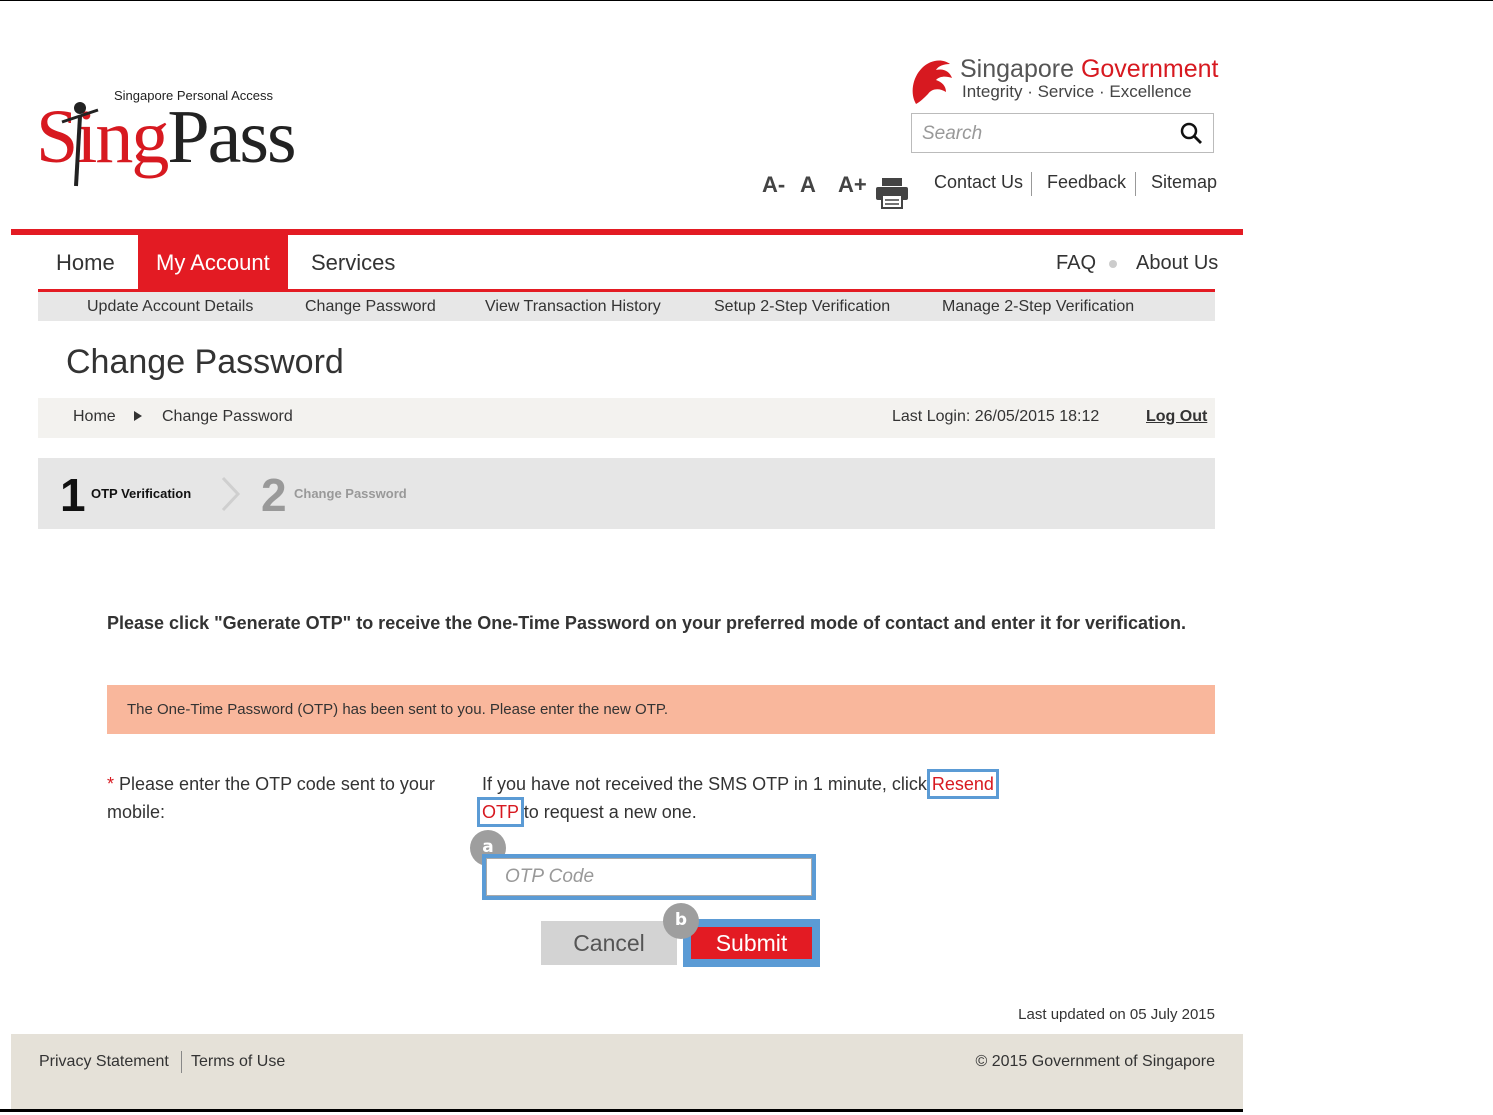 The height and width of the screenshot is (1115, 1493). Describe the element at coordinates (238, 1062) in the screenshot. I see `terms-of-use-link: Terms of Use` at that location.